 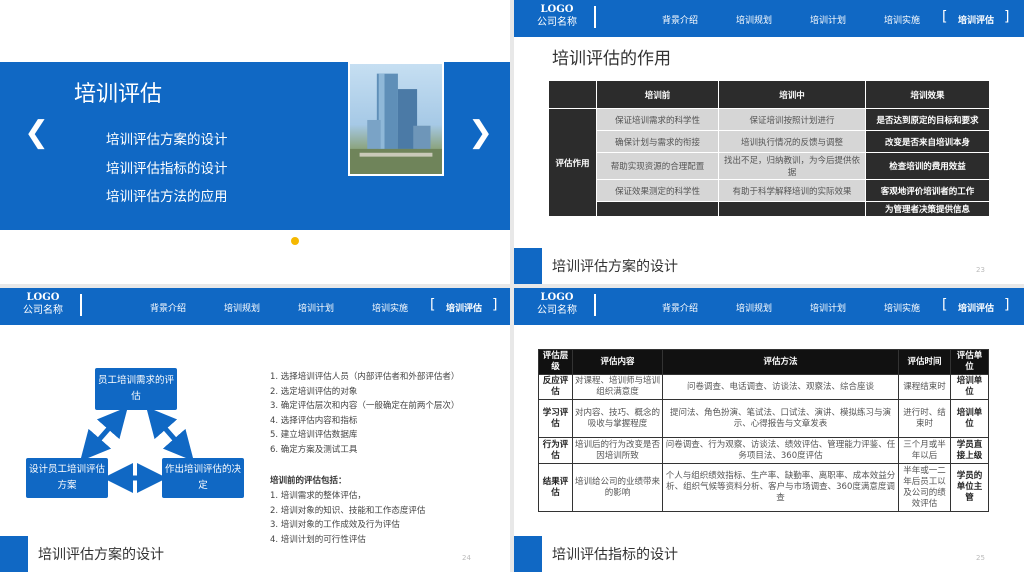 What do you see at coordinates (657, 141) in the screenshot?
I see `table-cell: 确保计划与需求的衔接` at bounding box center [657, 141].